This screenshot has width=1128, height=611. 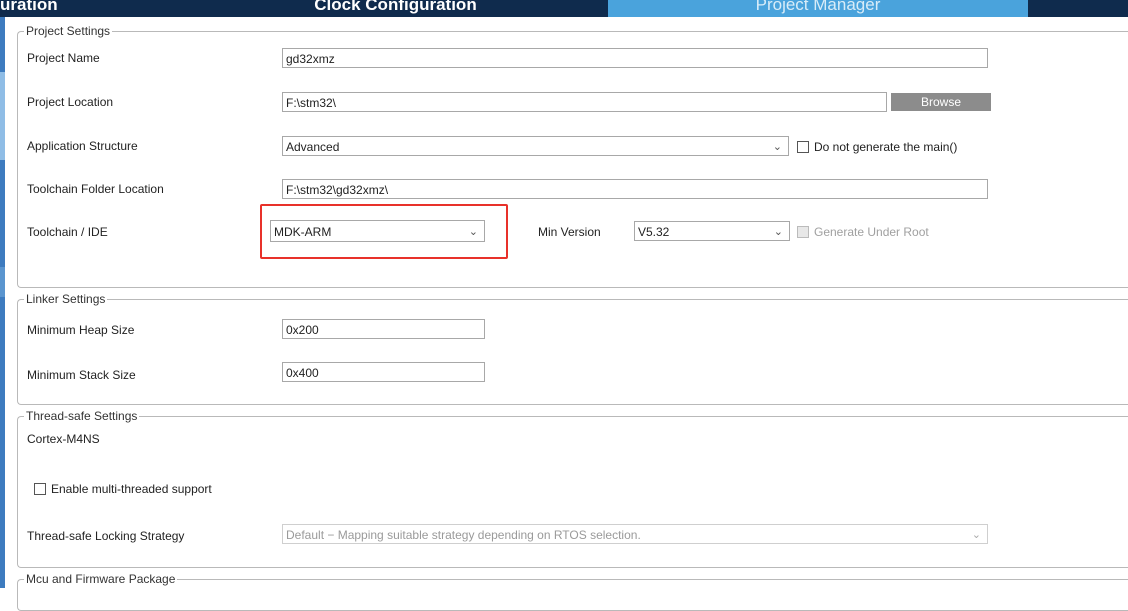 What do you see at coordinates (310, 59) in the screenshot?
I see `project-name-value: gd32xmz` at bounding box center [310, 59].